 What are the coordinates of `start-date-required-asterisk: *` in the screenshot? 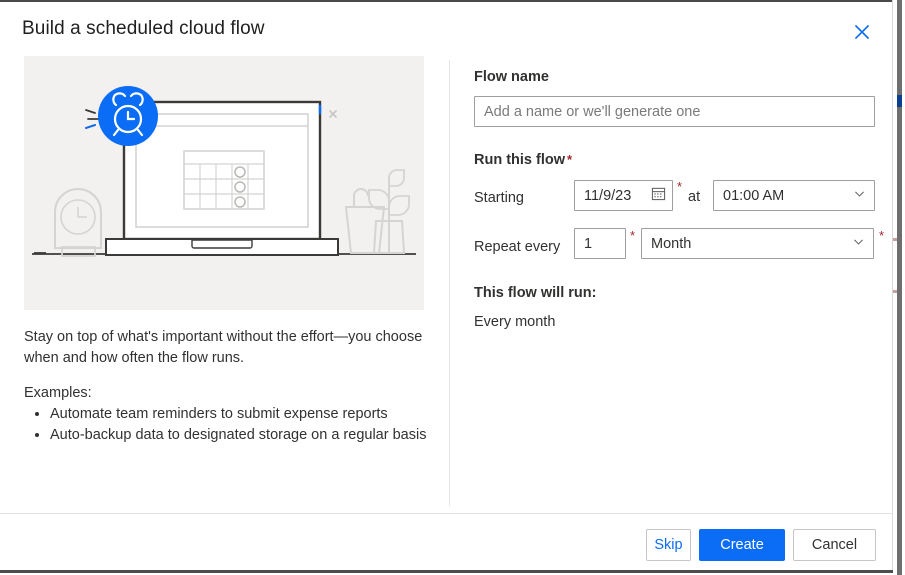 It's located at (680, 186).